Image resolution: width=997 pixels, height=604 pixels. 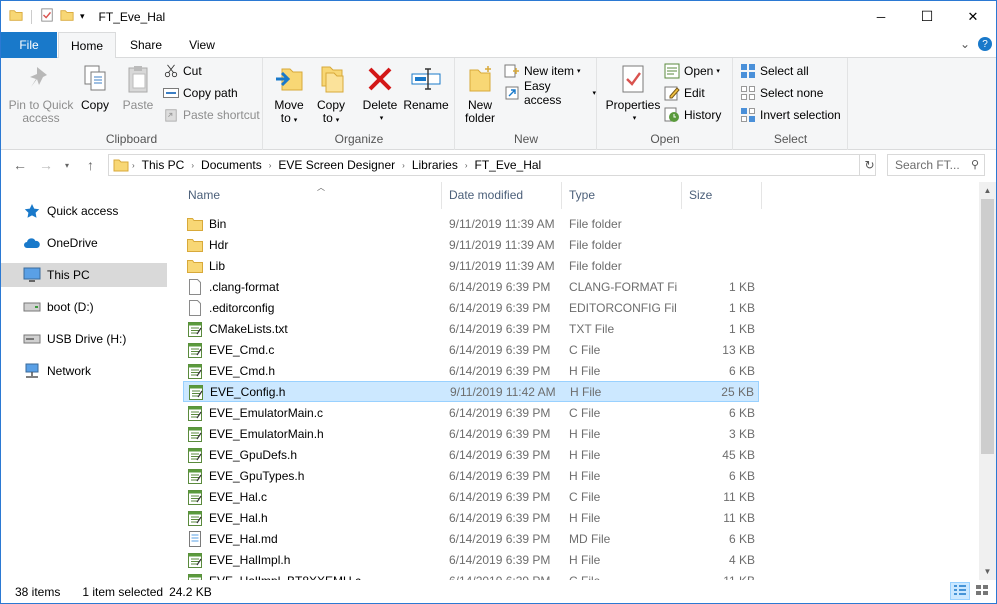 I want to click on scrollbar-thumb, so click(x=987, y=326).